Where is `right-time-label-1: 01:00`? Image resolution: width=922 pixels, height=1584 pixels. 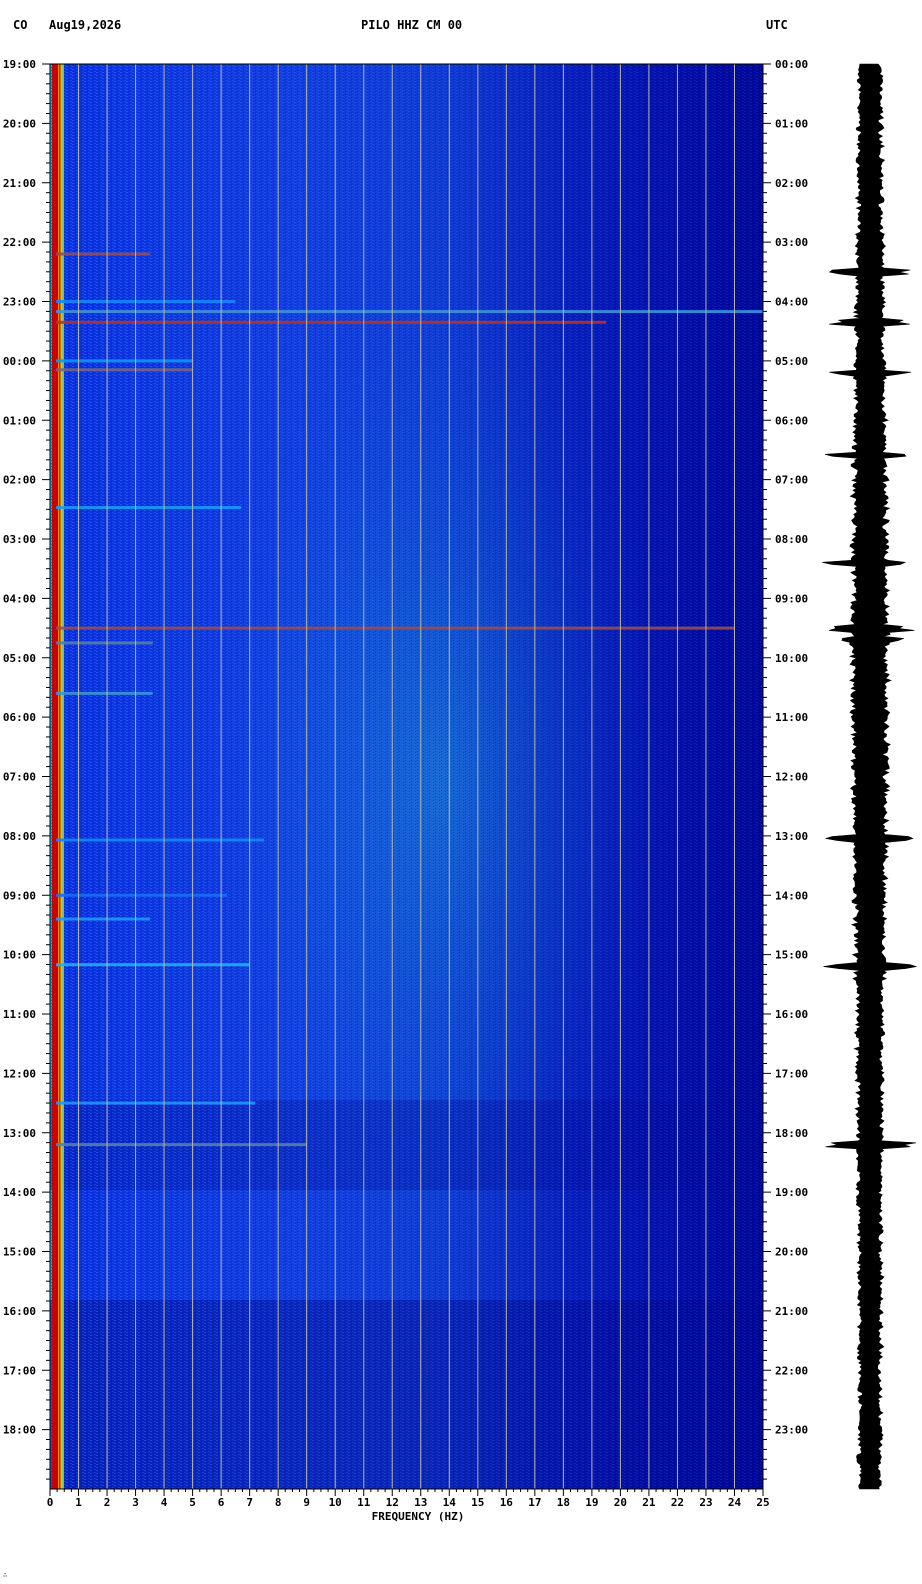 right-time-label-1: 01:00 is located at coordinates (791, 123).